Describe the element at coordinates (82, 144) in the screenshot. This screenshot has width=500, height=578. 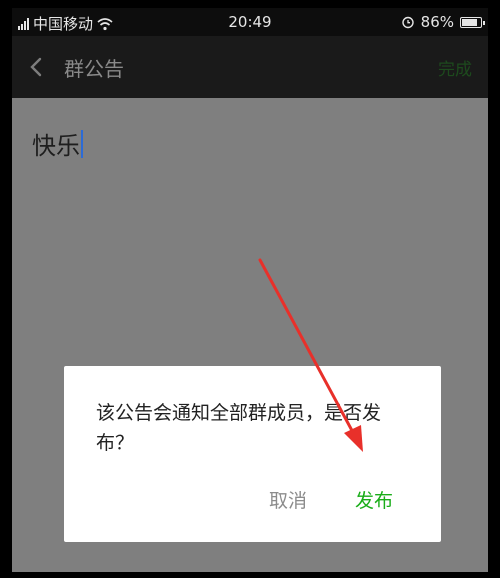
I see `text-cursor` at that location.